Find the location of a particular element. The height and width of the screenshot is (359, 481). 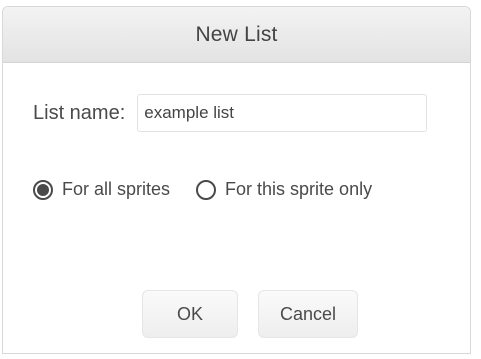

radio-dot is located at coordinates (43, 189).